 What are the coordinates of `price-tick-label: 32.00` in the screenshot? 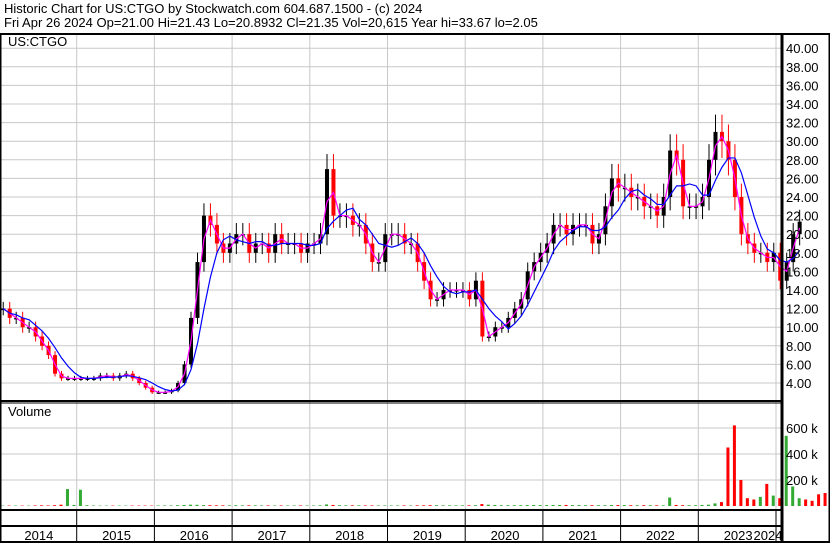 It's located at (802, 123).